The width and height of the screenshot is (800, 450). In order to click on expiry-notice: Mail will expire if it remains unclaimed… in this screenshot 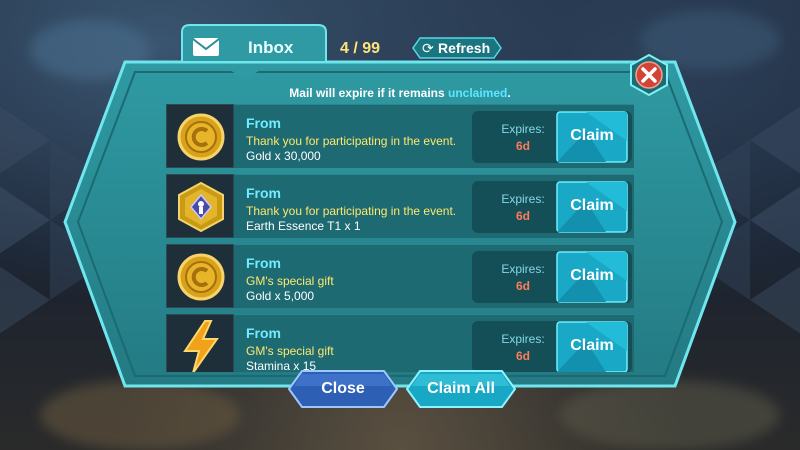, I will do `click(400, 93)`.